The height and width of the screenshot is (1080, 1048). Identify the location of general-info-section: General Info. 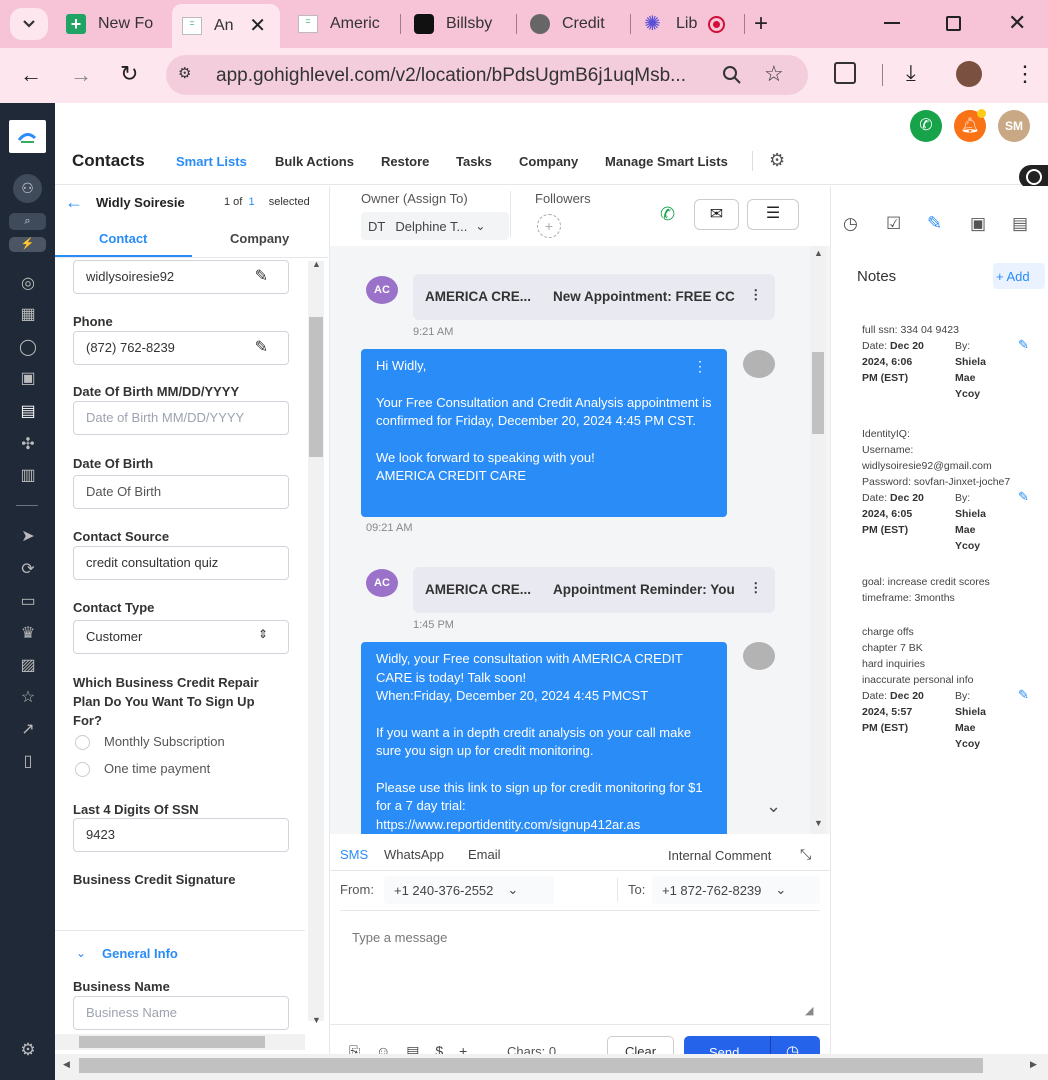
(140, 953).